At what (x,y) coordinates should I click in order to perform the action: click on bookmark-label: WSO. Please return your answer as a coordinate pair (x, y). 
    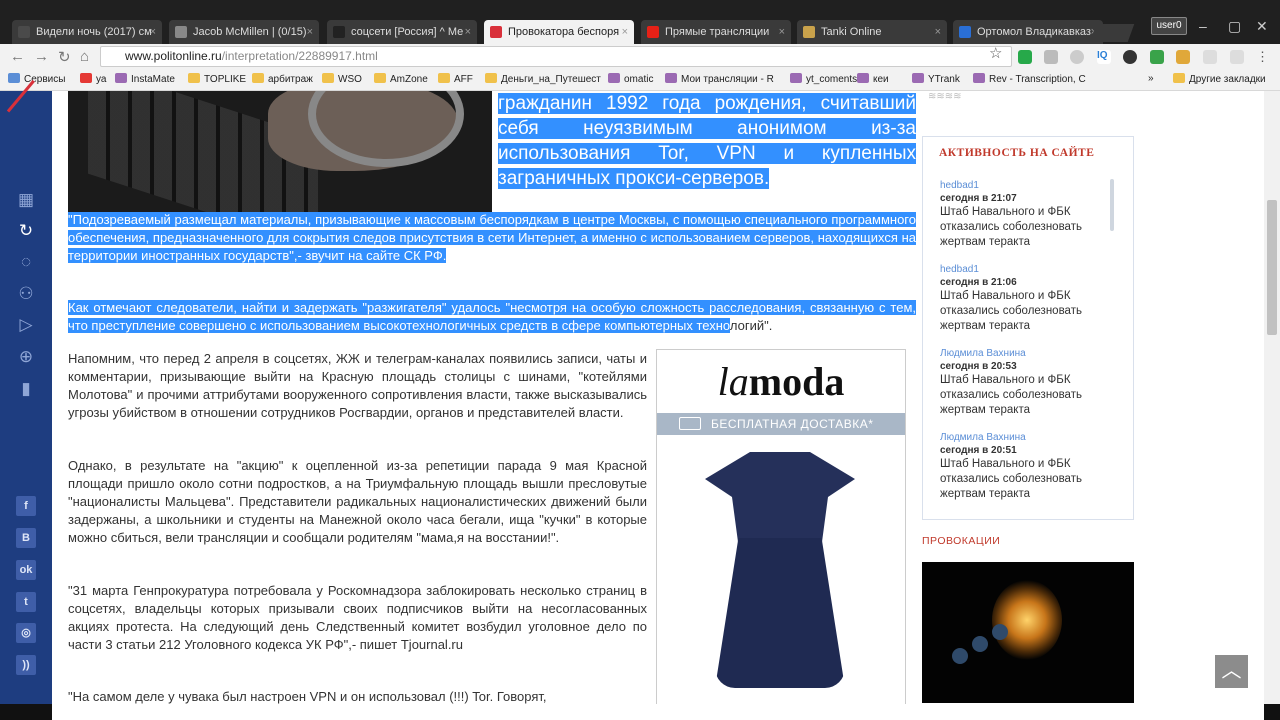
    Looking at the image, I should click on (350, 79).